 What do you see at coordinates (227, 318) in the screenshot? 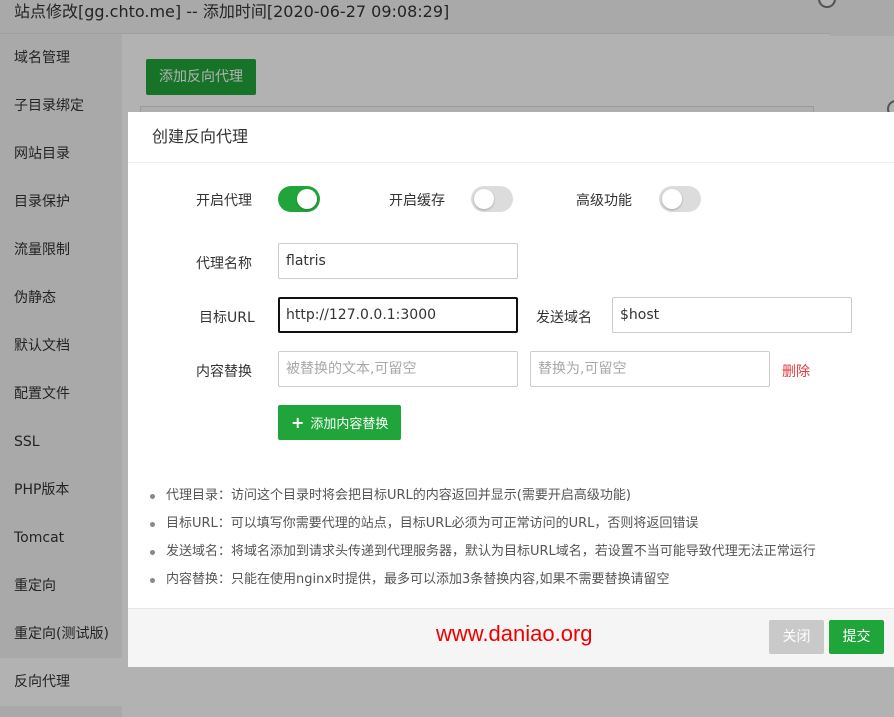
I see `target-url-label: 目标URL` at bounding box center [227, 318].